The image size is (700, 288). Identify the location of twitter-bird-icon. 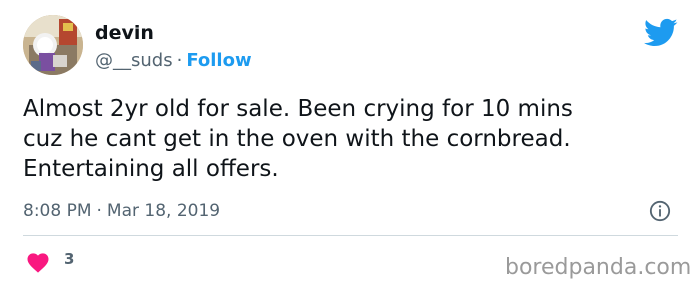
(661, 33).